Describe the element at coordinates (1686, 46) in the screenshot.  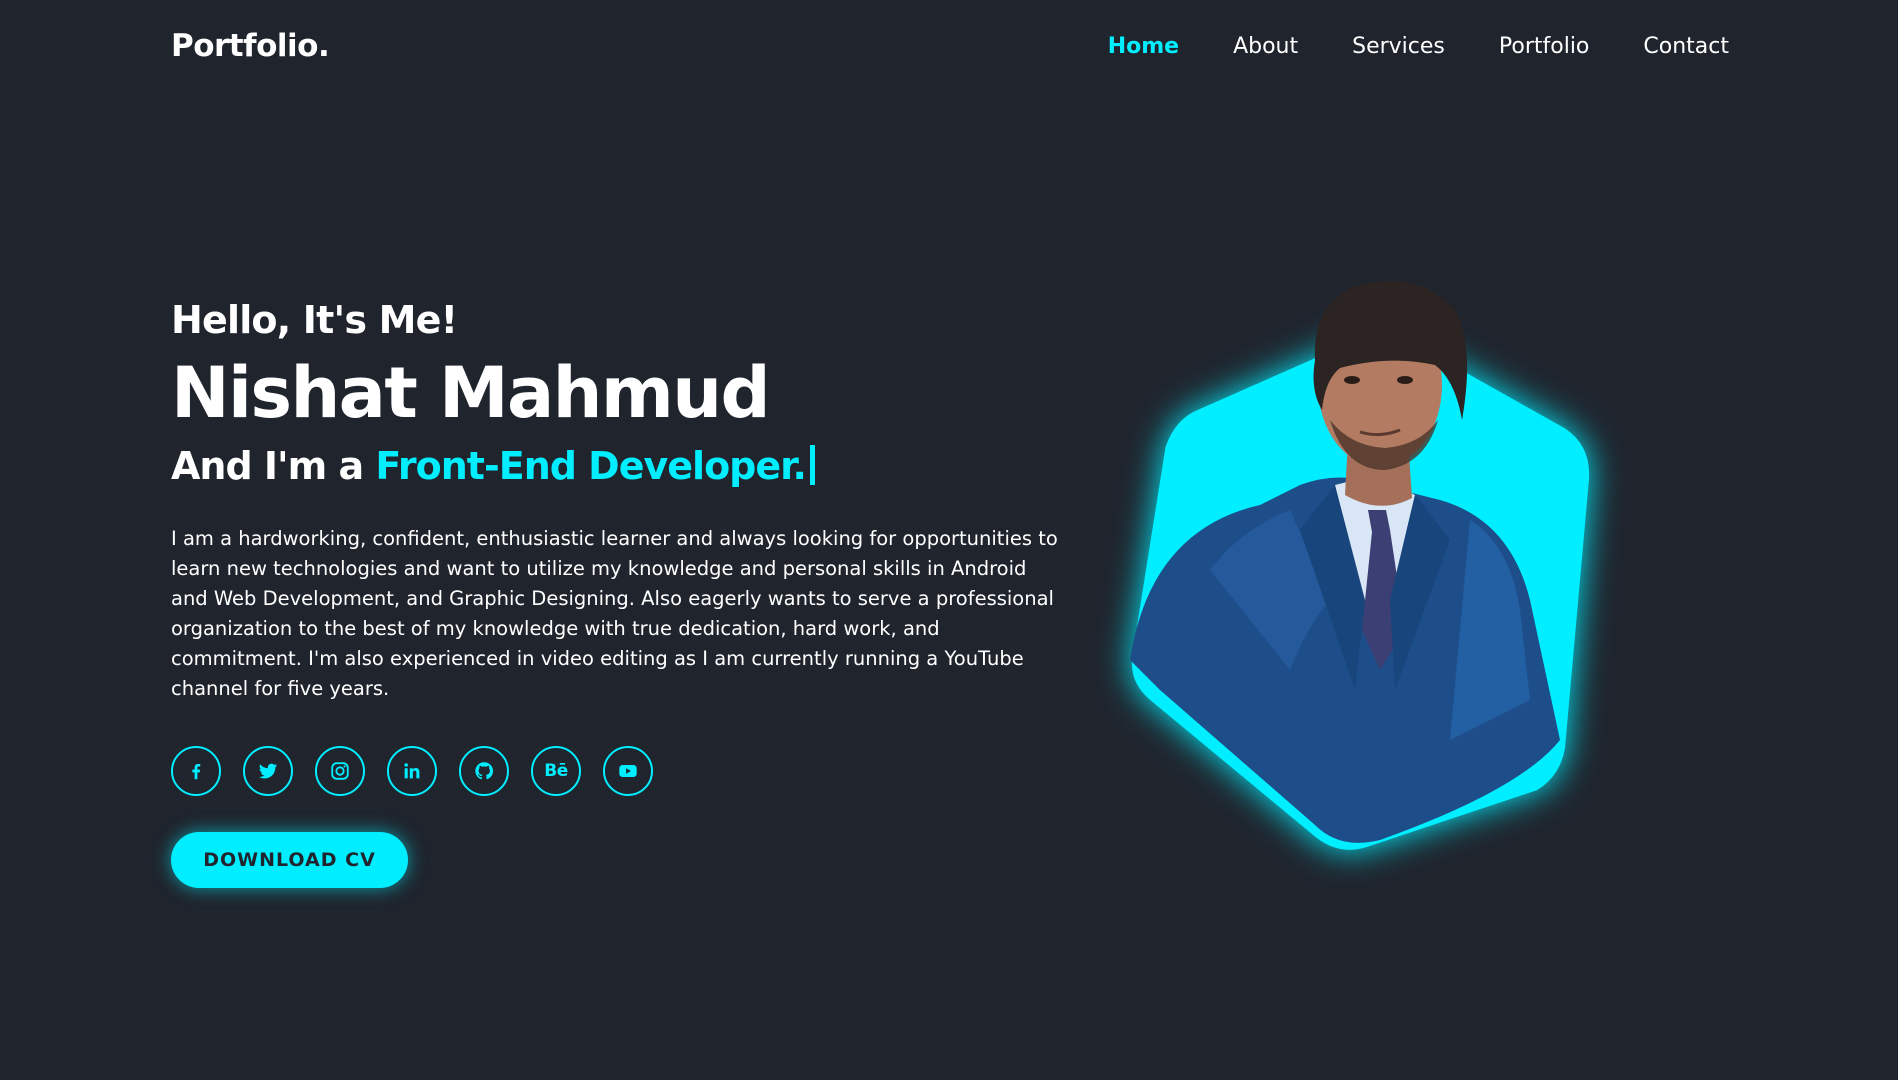
I see `nav-contact: Contact` at that location.